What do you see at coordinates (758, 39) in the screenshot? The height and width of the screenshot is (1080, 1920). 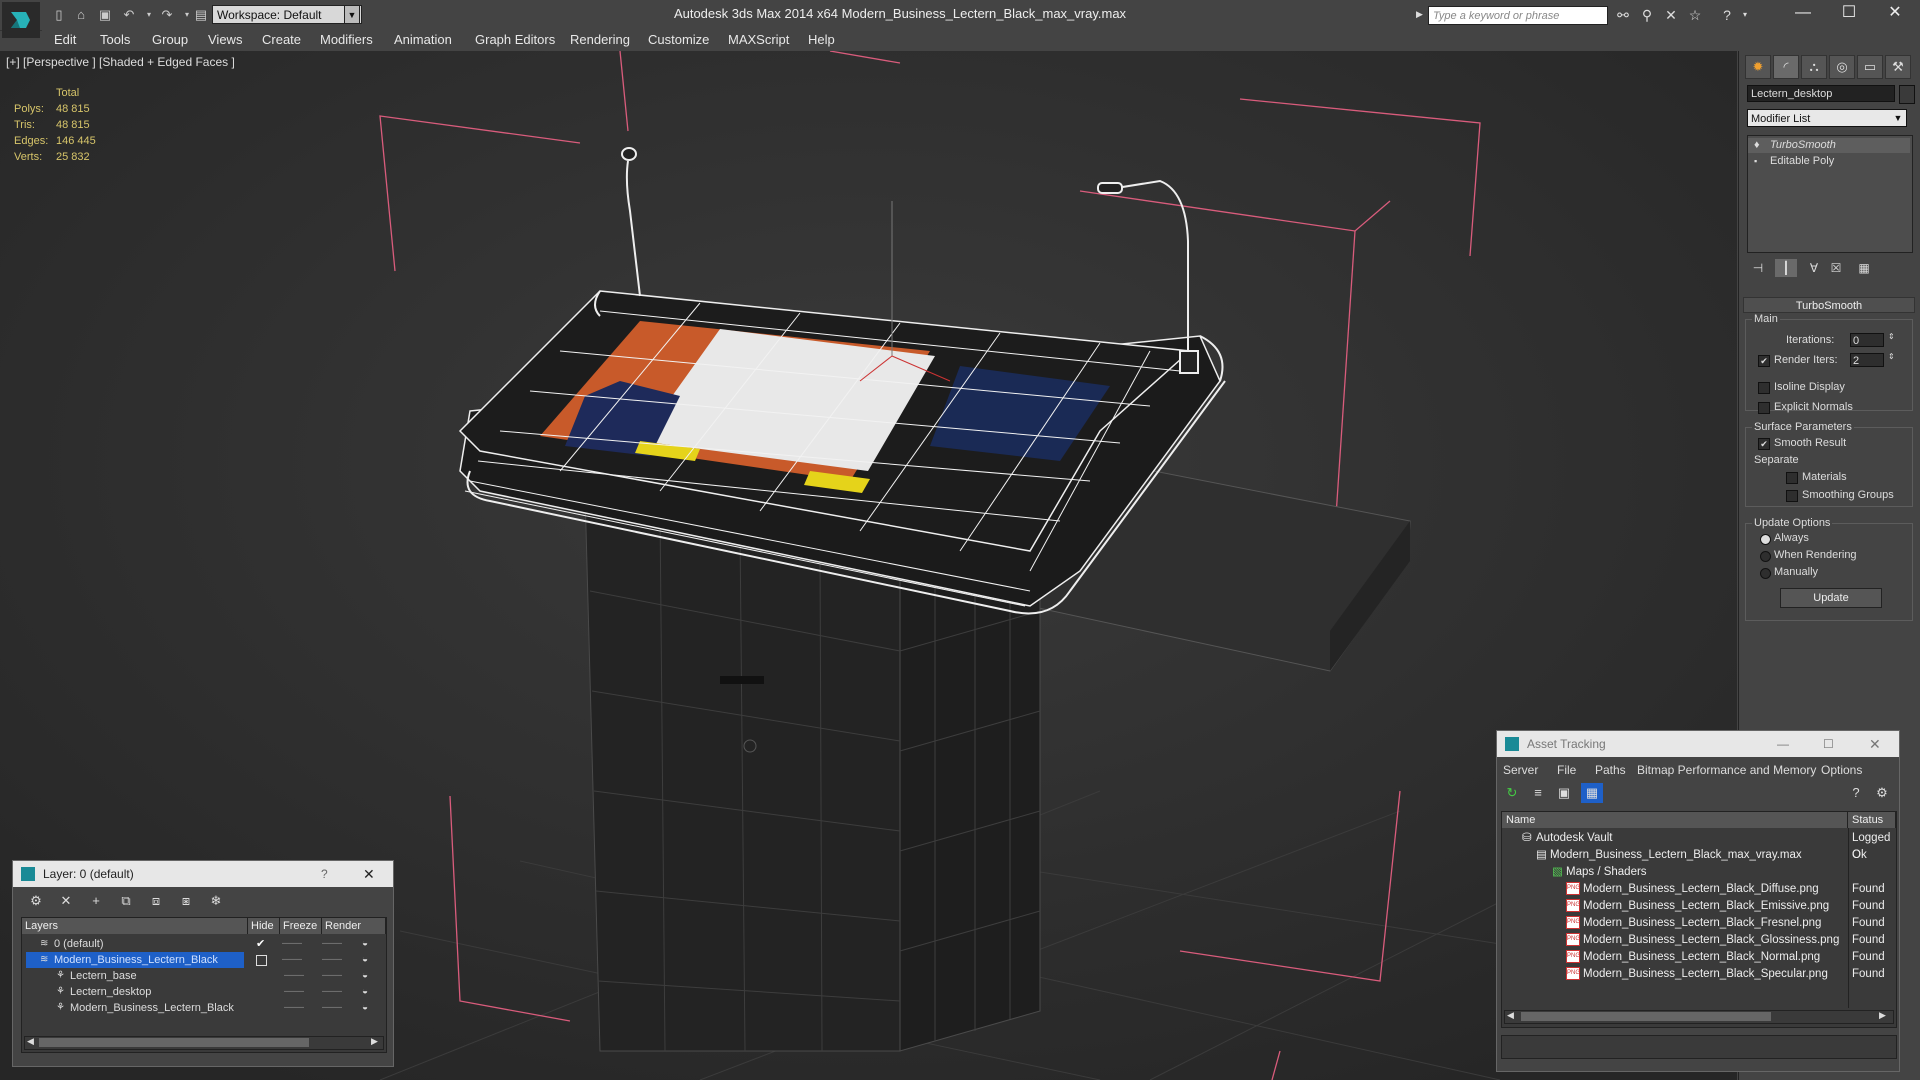 I see `menu-maxscript: MAXScript` at bounding box center [758, 39].